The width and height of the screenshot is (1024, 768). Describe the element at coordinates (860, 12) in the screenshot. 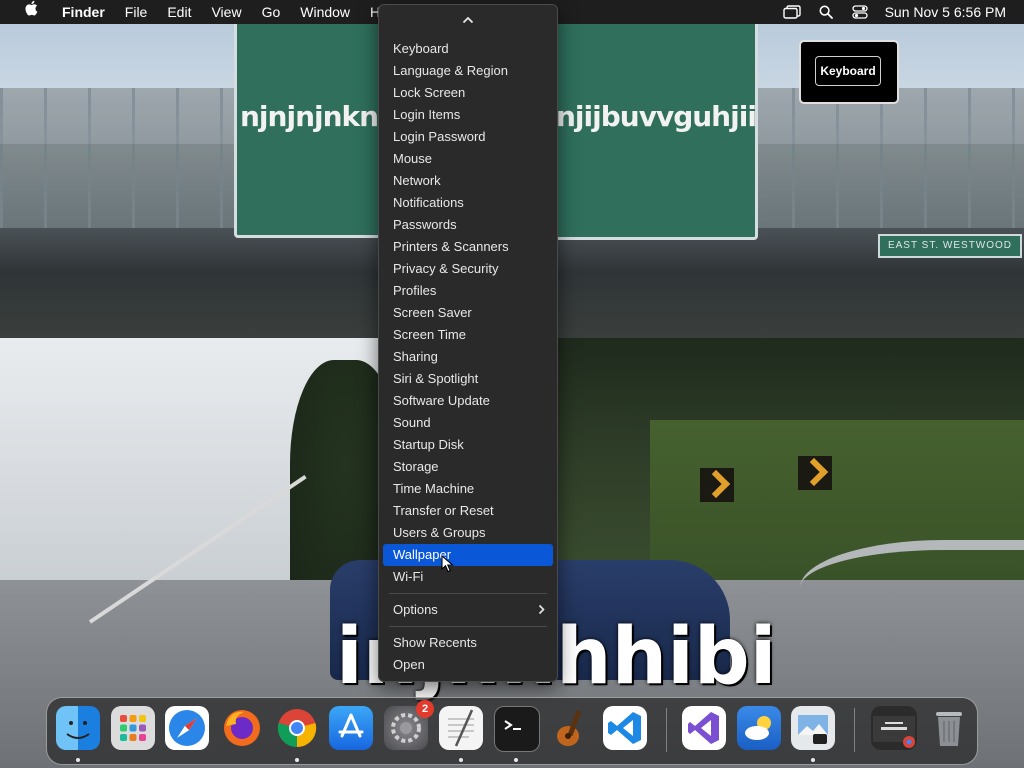

I see `control-center-icon` at that location.